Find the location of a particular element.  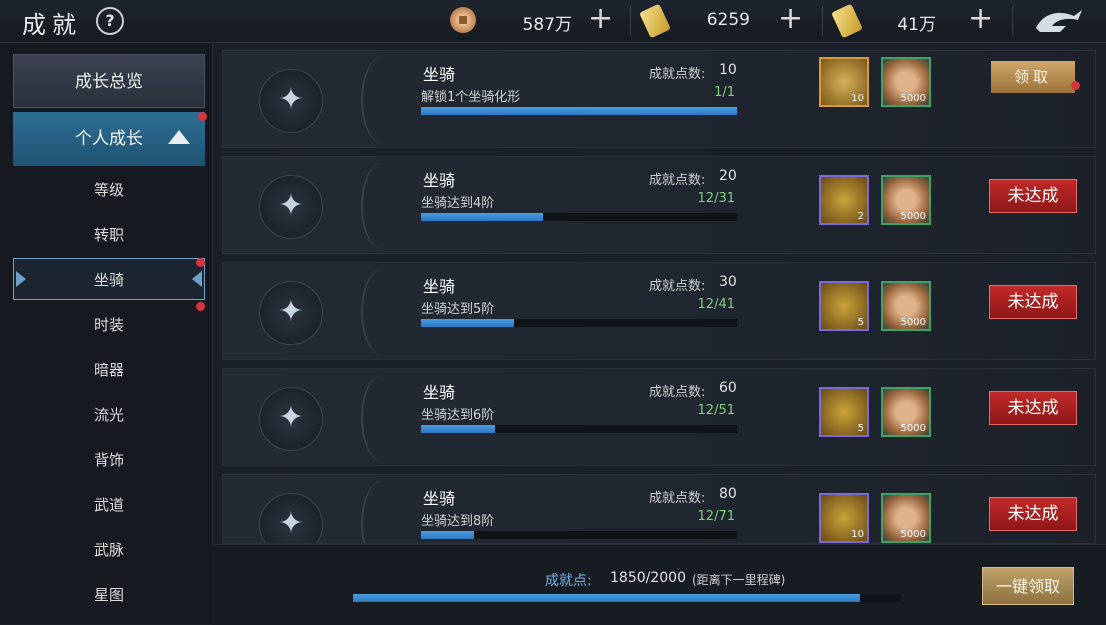

sidebar-item-meridian: 武脉 is located at coordinates (109, 550).